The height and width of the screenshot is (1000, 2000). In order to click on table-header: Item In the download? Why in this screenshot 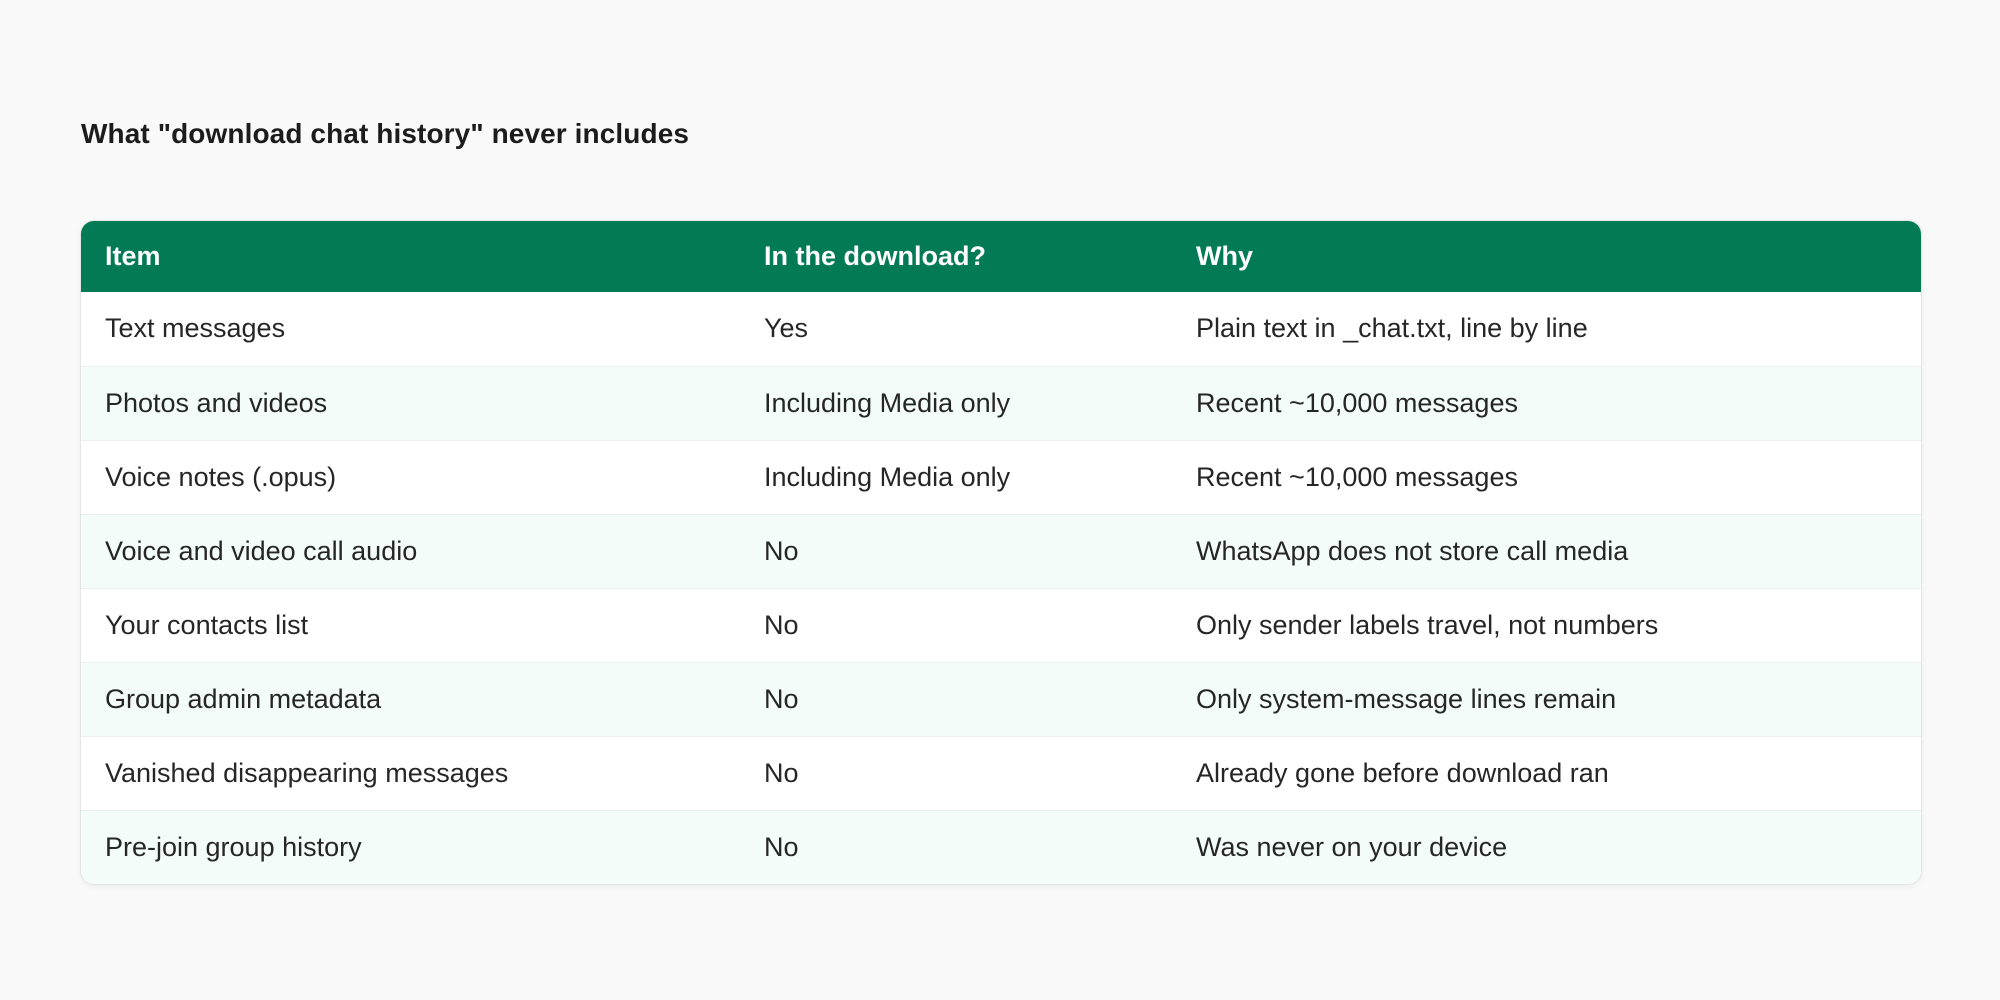, I will do `click(1001, 256)`.